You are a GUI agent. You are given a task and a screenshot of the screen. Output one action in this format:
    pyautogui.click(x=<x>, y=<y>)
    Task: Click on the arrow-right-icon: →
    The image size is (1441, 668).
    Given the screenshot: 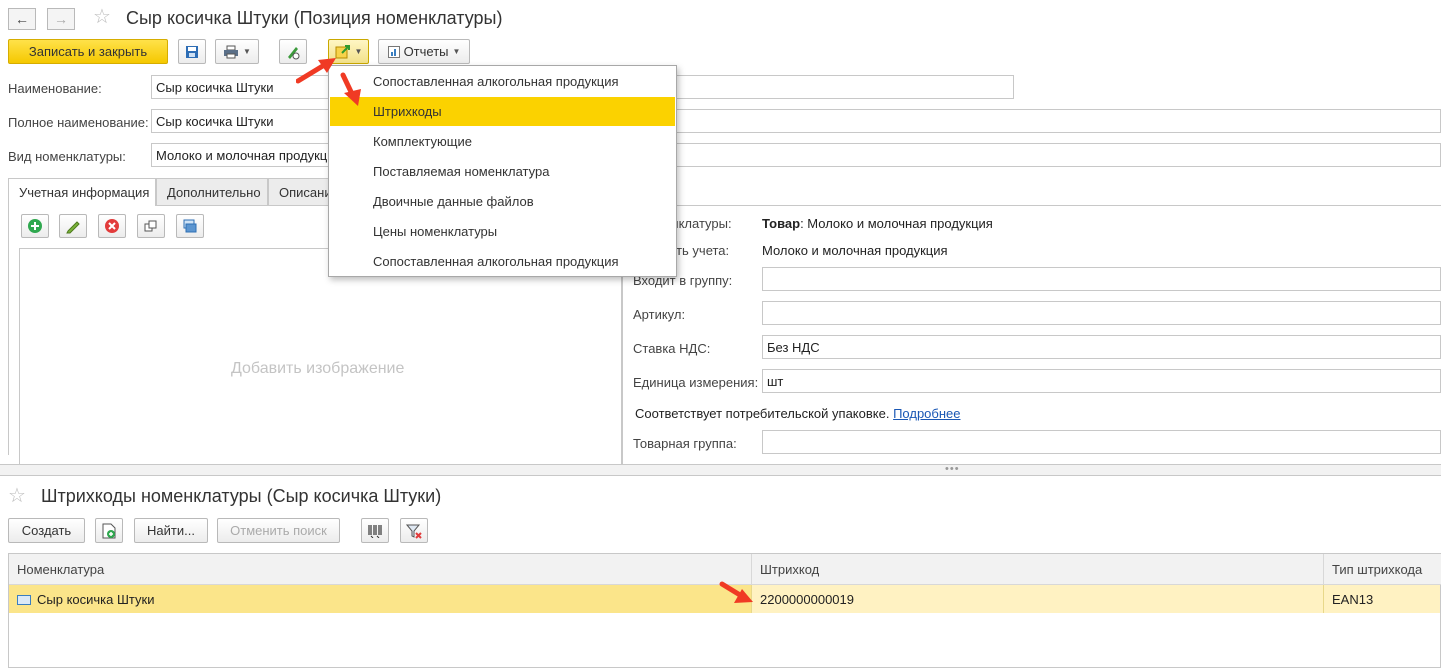 What is the action you would take?
    pyautogui.click(x=61, y=19)
    